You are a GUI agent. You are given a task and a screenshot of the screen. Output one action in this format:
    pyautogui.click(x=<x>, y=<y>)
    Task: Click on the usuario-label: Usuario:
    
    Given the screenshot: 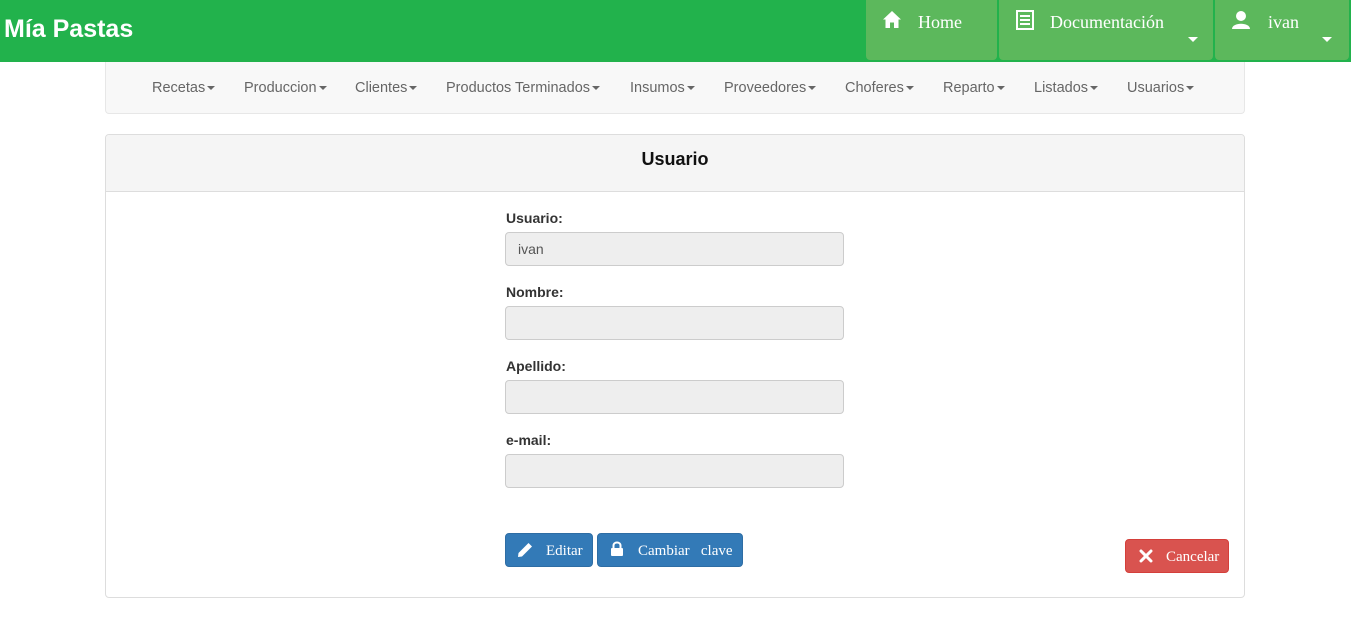 What is the action you would take?
    pyautogui.click(x=534, y=218)
    